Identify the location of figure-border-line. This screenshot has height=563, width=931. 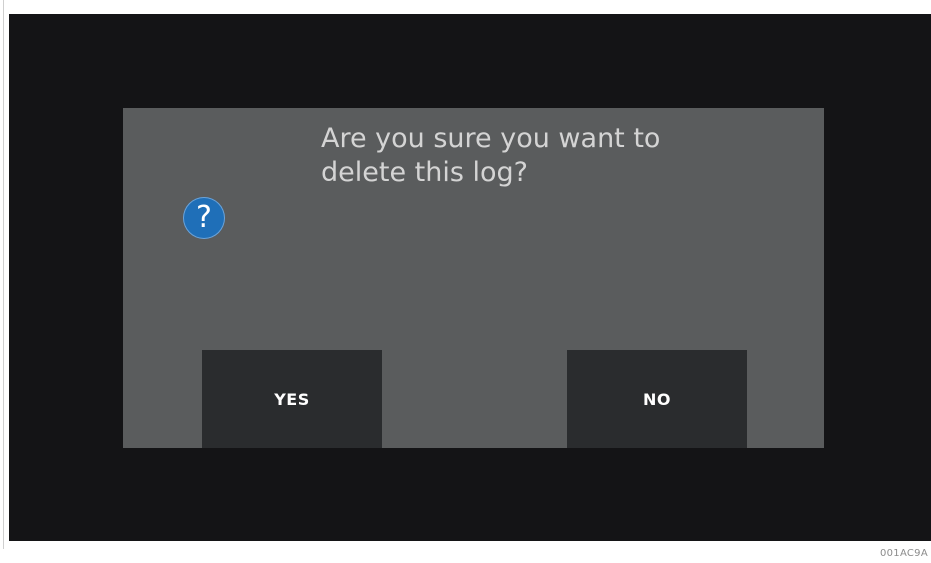
(3, 274).